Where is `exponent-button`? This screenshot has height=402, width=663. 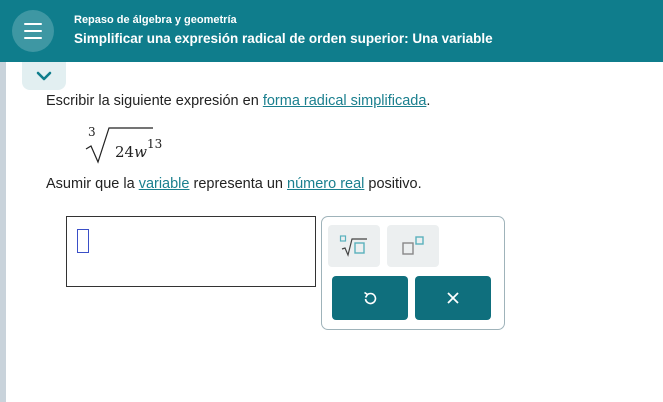
exponent-button is located at coordinates (413, 246).